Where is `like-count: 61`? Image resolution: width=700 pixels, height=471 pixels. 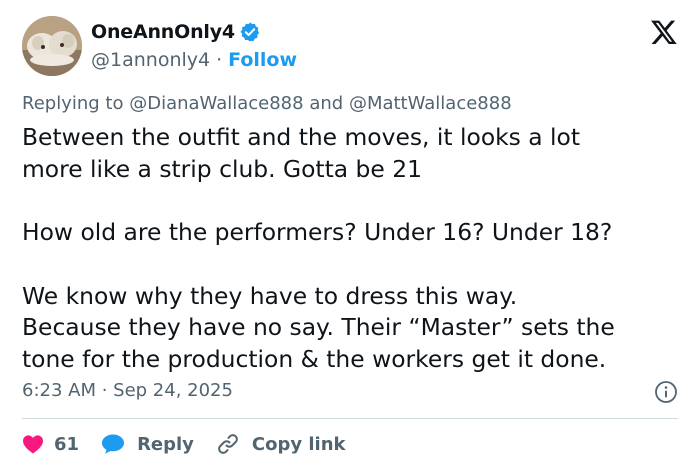
like-count: 61 is located at coordinates (67, 444).